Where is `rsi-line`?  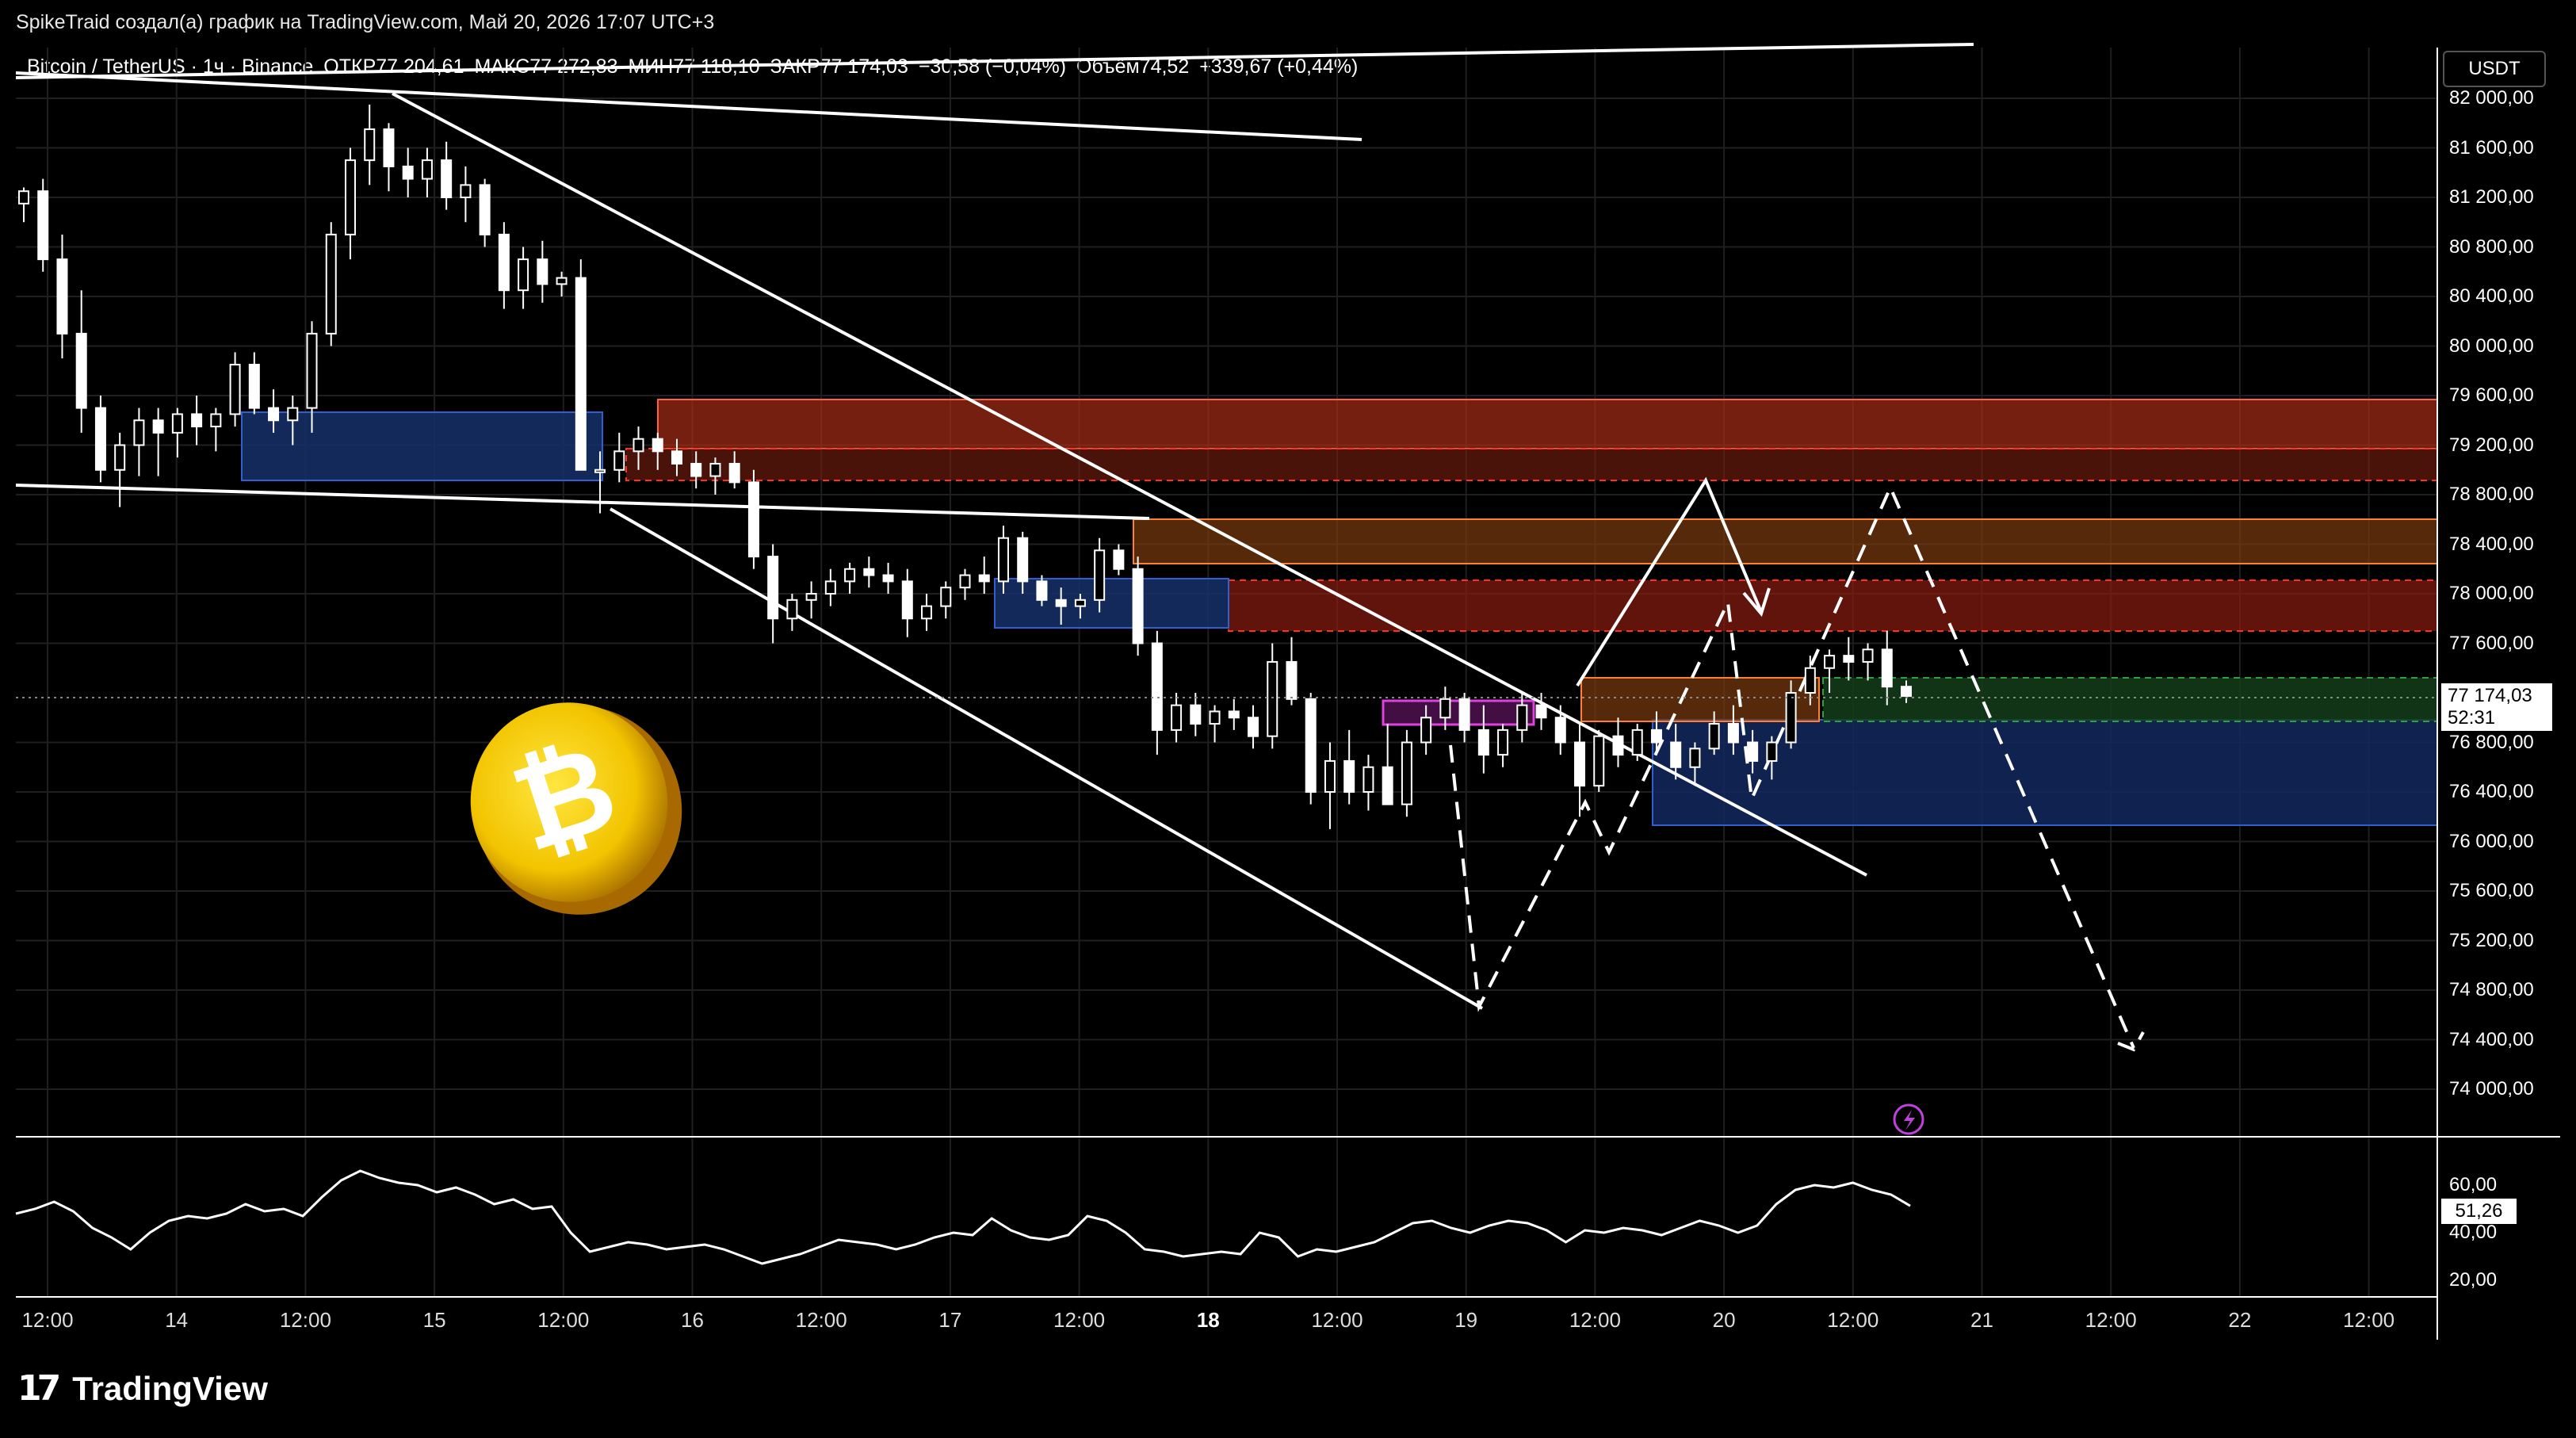
rsi-line is located at coordinates (963, 1217).